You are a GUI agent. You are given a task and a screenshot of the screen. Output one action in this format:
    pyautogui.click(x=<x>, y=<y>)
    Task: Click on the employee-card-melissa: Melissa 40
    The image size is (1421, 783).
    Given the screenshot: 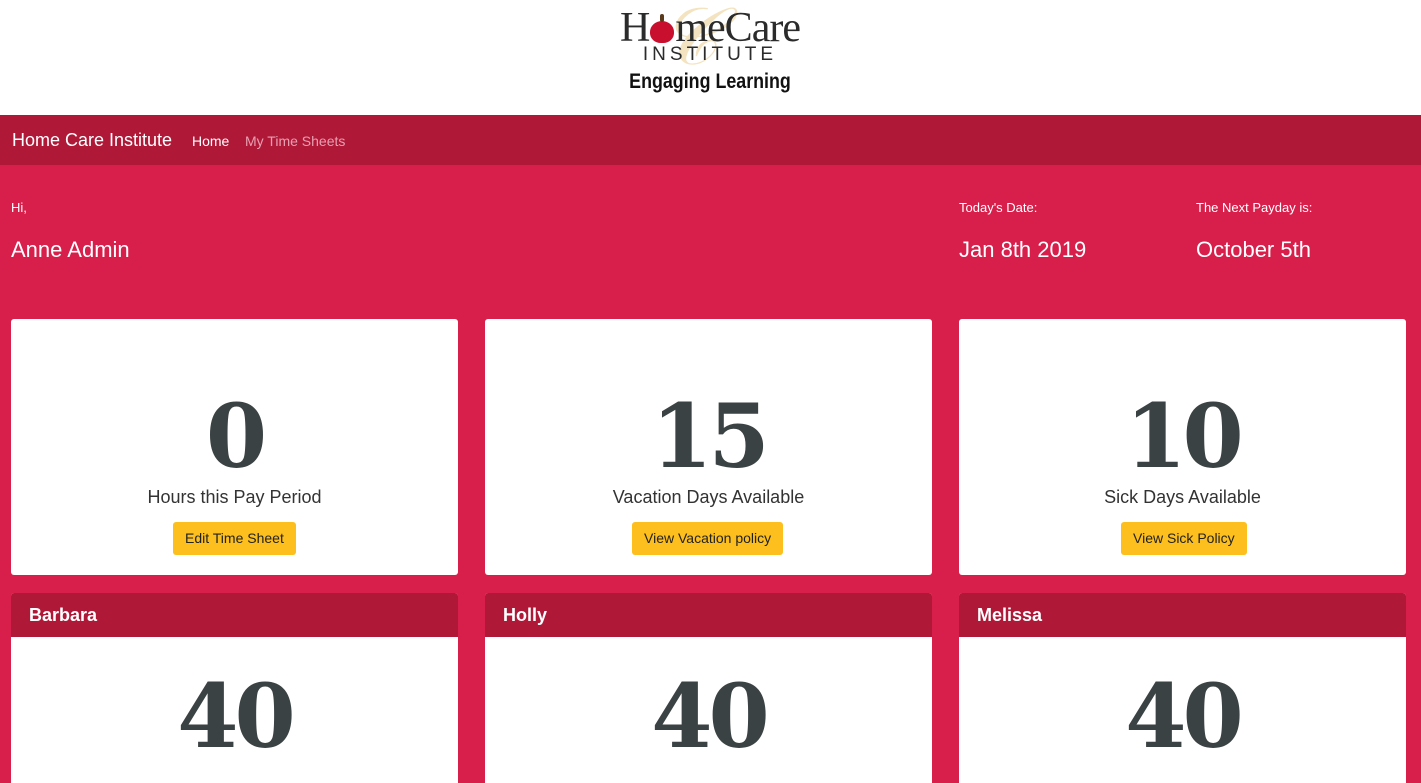 What is the action you would take?
    pyautogui.click(x=1182, y=688)
    